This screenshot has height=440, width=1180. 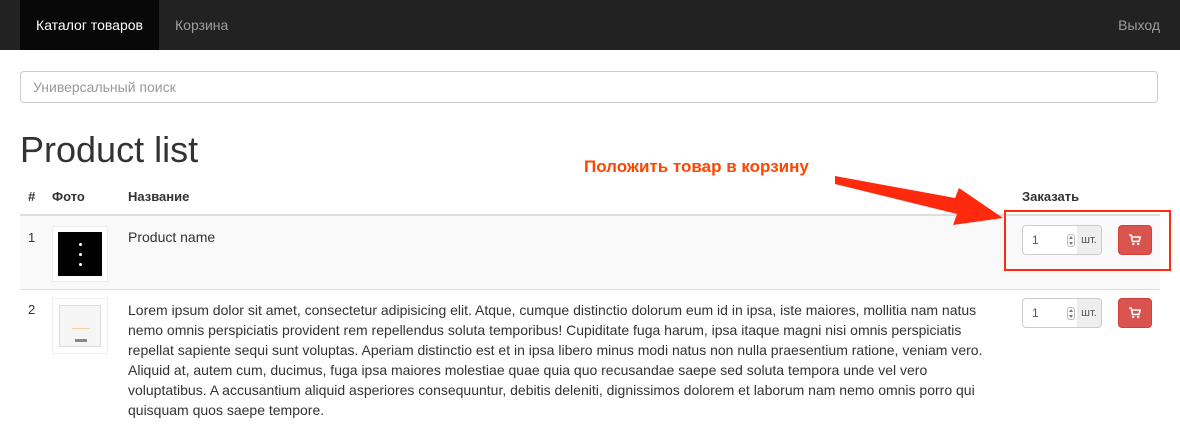 What do you see at coordinates (590, 25) in the screenshot?
I see `navbar: Каталог товаров Корзина Выход` at bounding box center [590, 25].